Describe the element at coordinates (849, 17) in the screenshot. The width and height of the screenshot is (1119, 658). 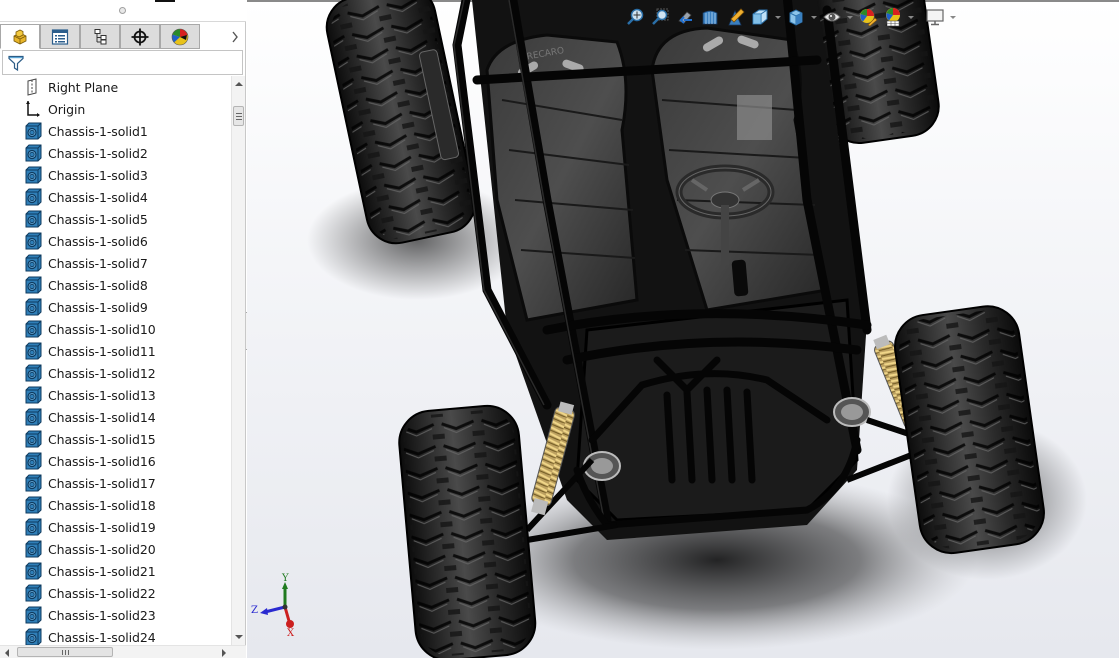
I see `hide-show-items-dropdown` at that location.